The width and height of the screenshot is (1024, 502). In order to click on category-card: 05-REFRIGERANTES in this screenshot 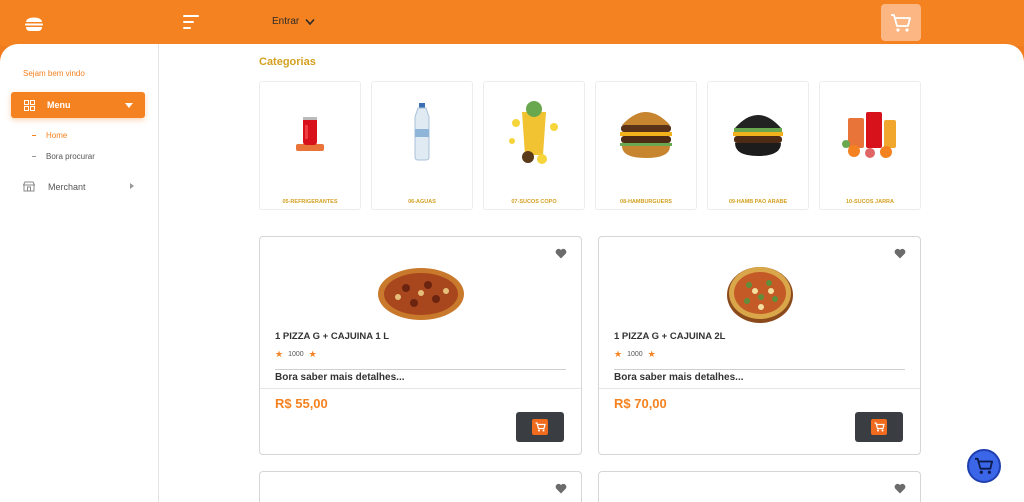, I will do `click(310, 145)`.